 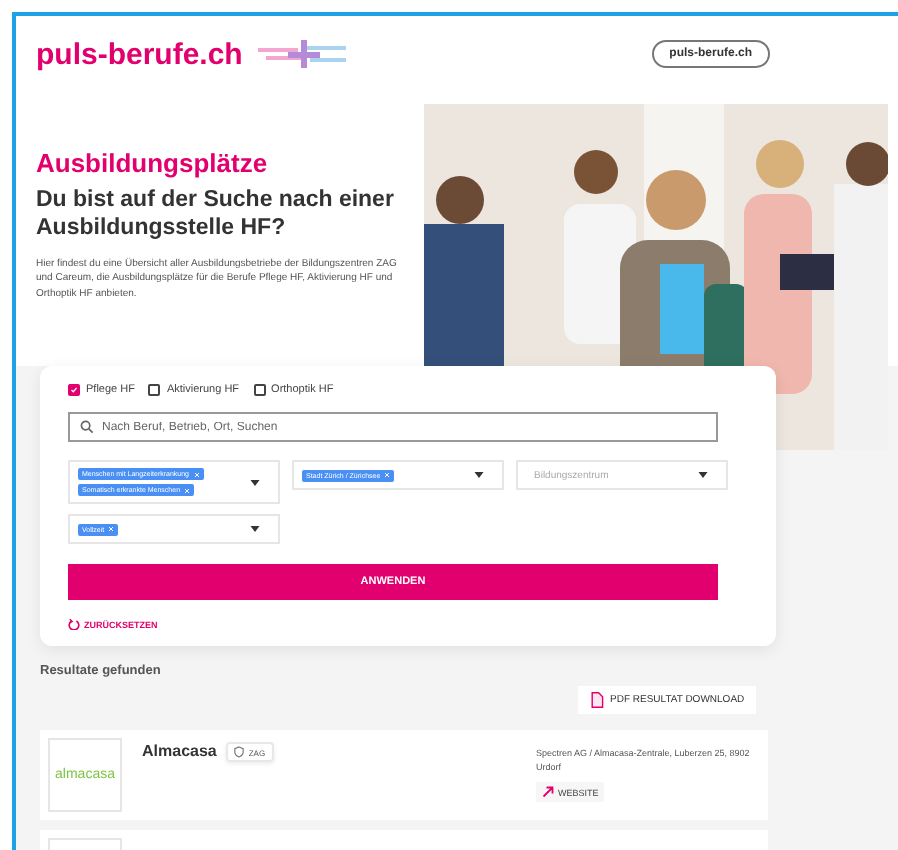 I want to click on shield-icon, so click(x=239, y=752).